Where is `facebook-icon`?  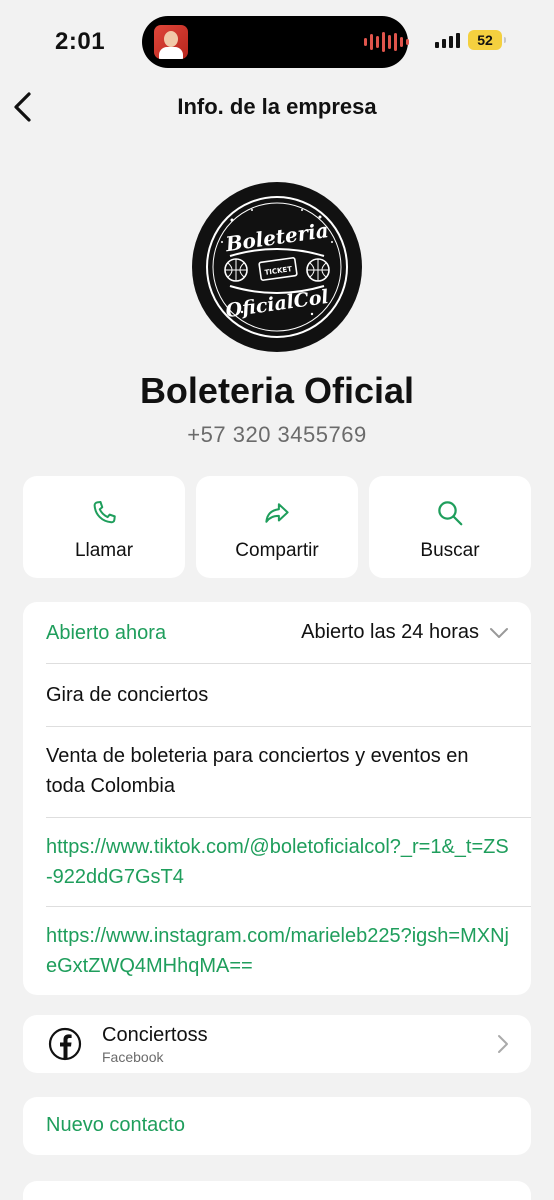
facebook-icon is located at coordinates (65, 1044).